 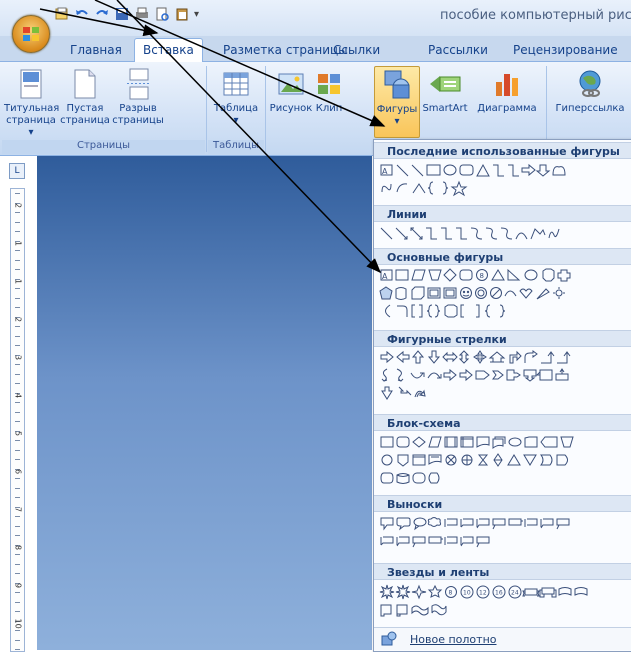 What do you see at coordinates (18, 585) in the screenshot?
I see `ruler-number: 9` at bounding box center [18, 585].